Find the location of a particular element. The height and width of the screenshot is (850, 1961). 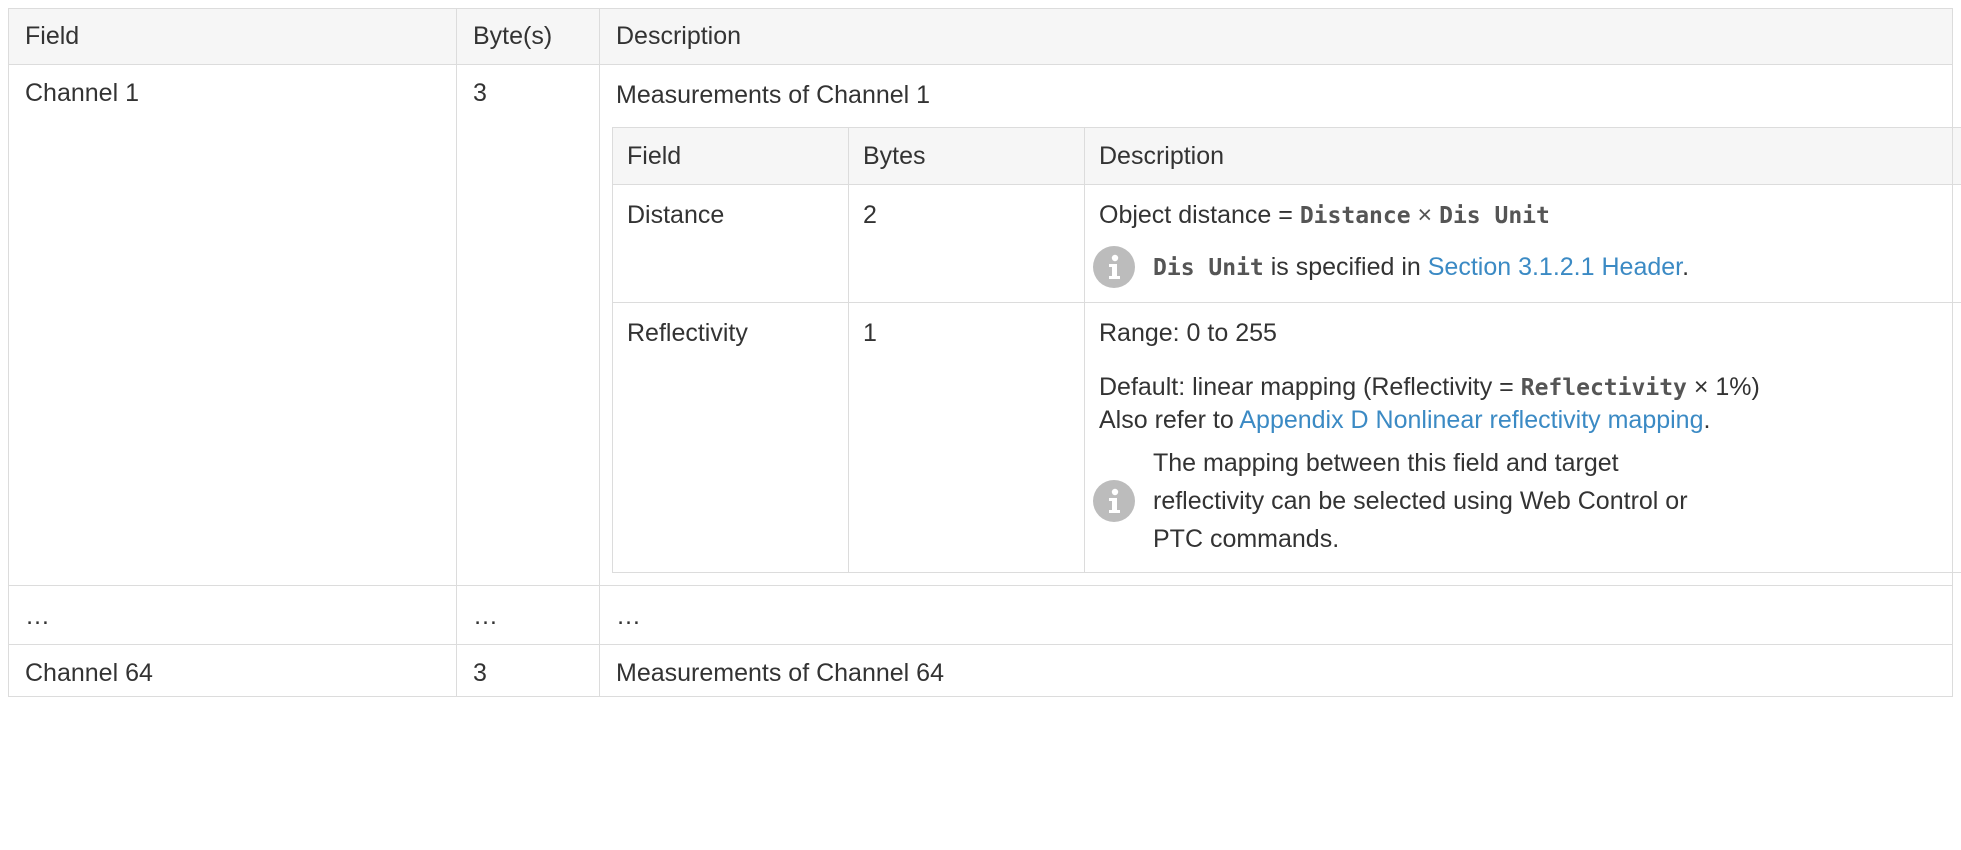

header-bytes: Byte(s) is located at coordinates (528, 36).